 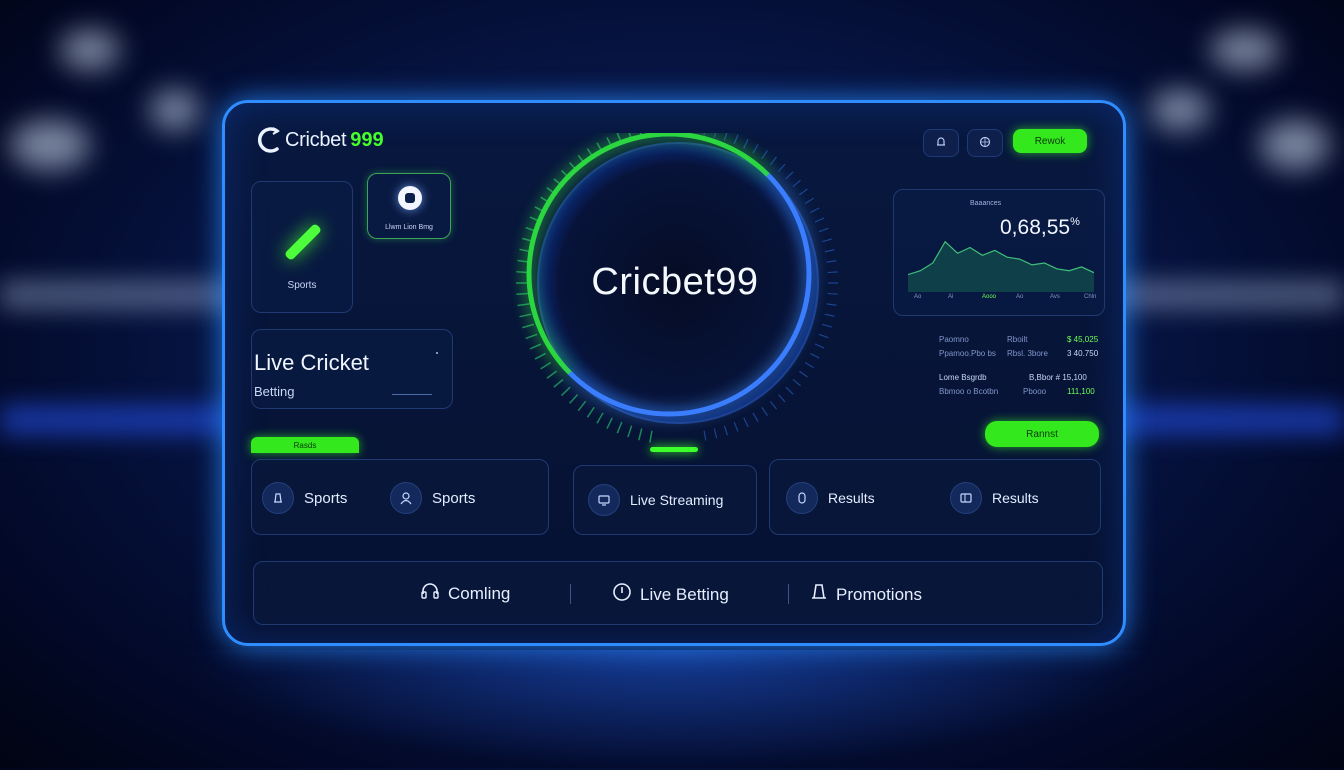 I want to click on stat-r3-c1: Lome Bsgrdb, so click(x=963, y=377).